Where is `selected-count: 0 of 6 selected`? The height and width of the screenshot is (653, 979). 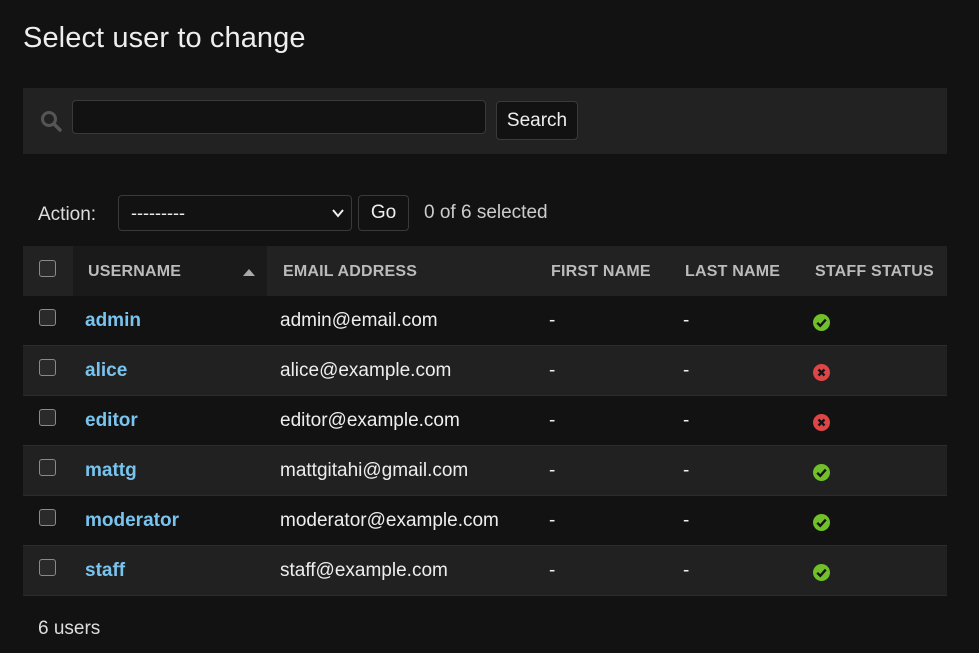
selected-count: 0 of 6 selected is located at coordinates (486, 212).